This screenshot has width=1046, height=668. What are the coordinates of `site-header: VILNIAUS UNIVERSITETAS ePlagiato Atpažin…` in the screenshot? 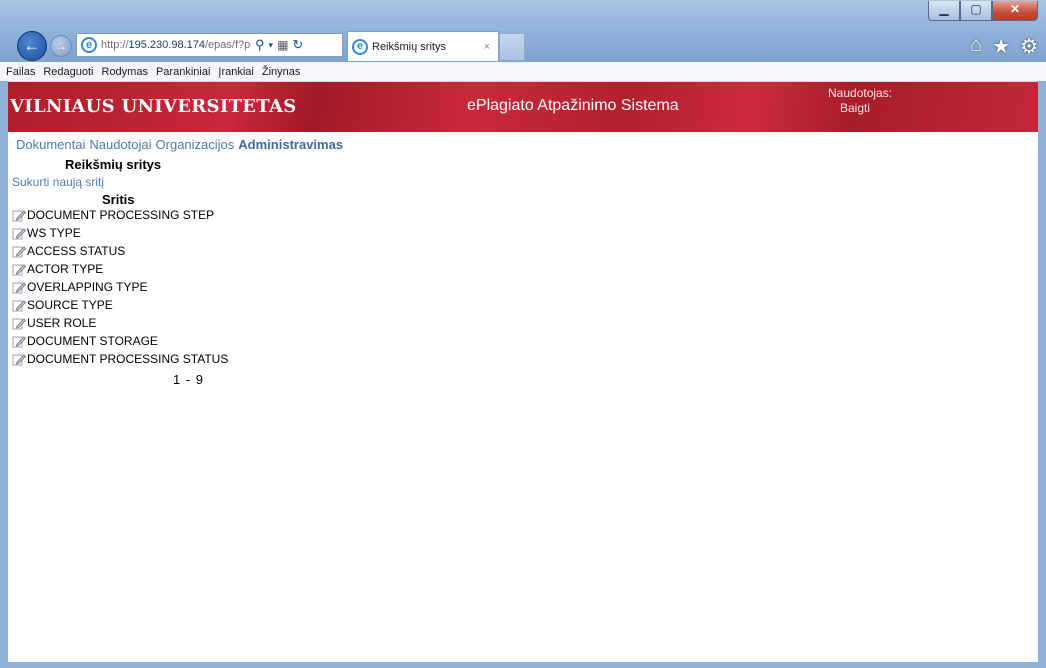 It's located at (523, 107).